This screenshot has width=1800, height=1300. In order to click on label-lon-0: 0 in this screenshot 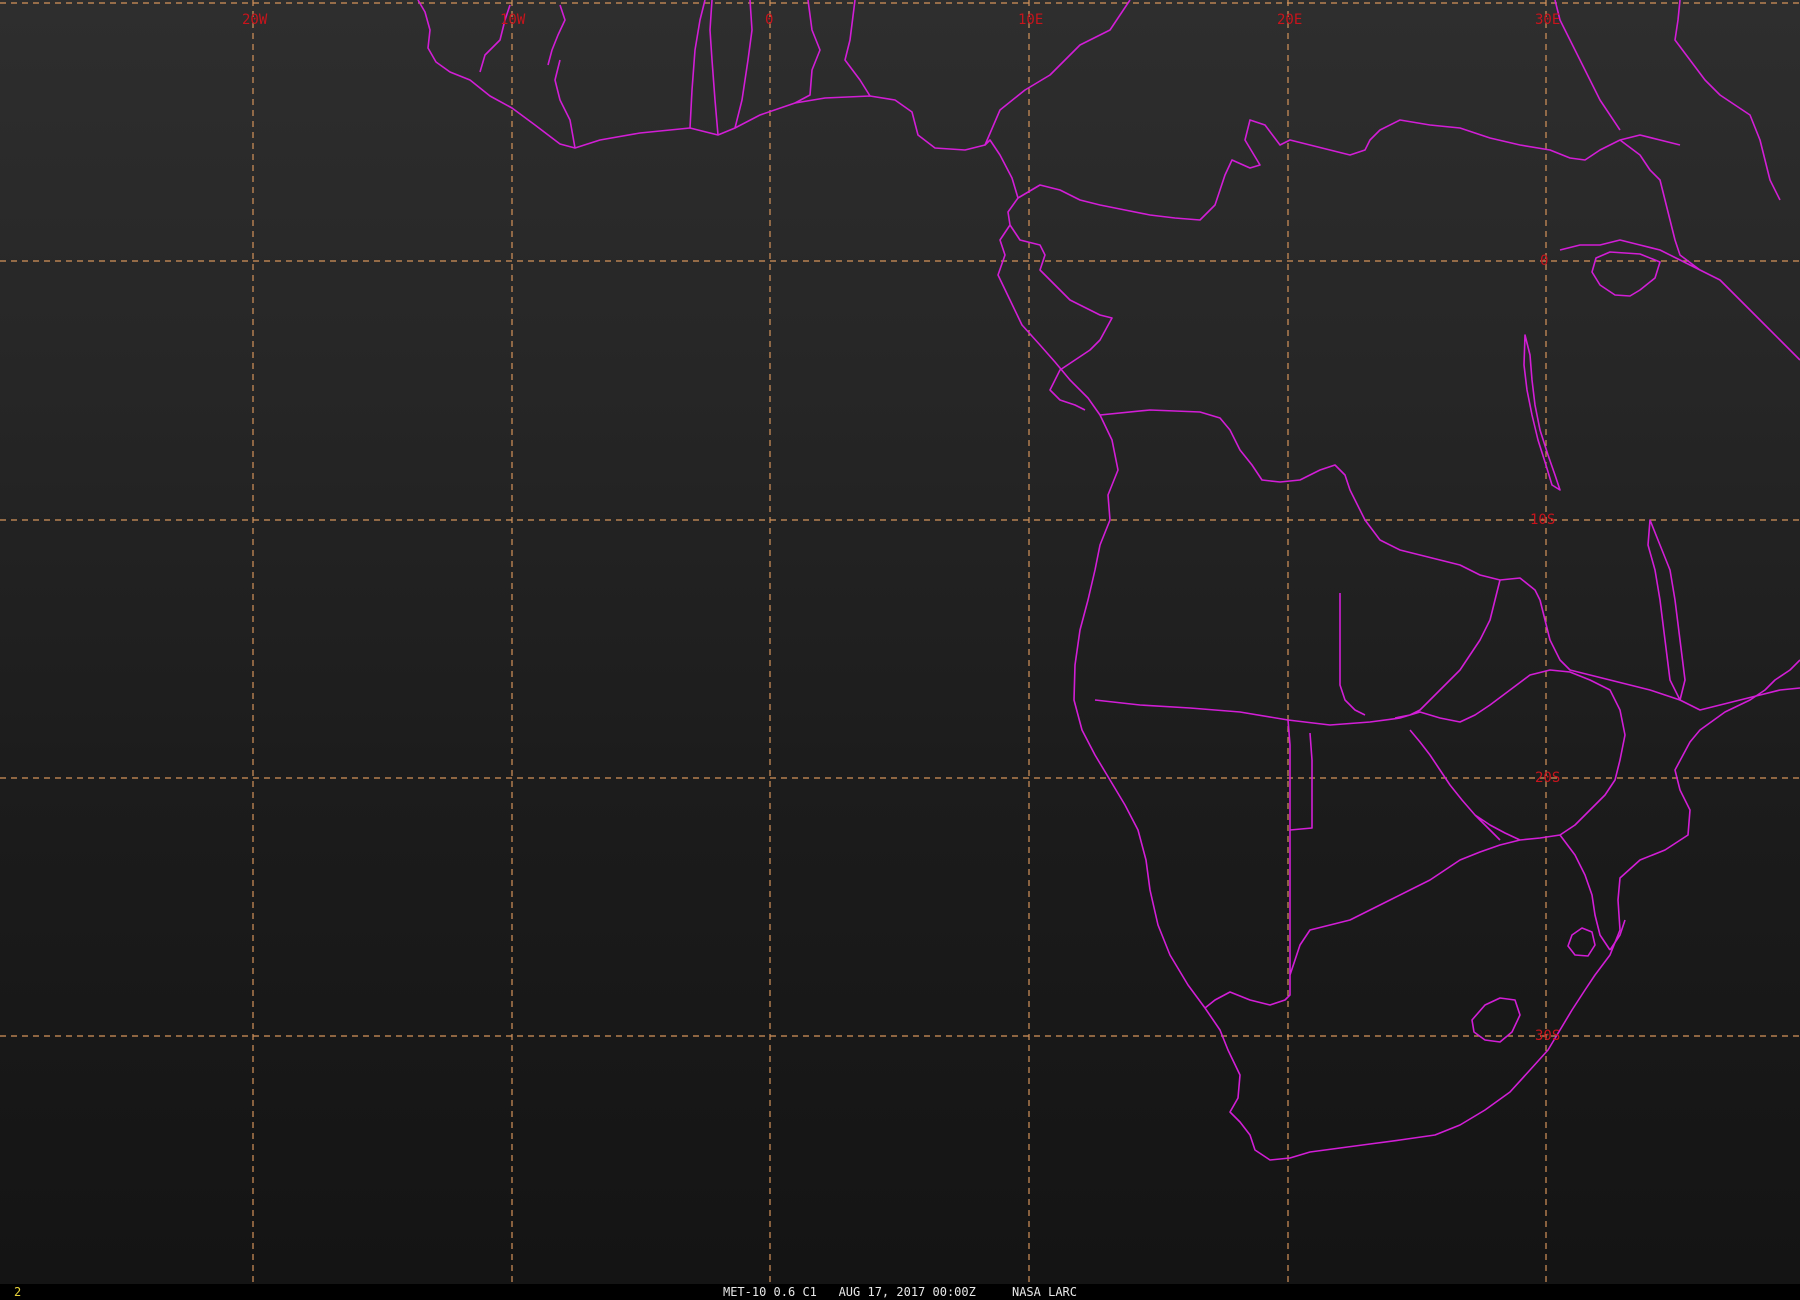, I will do `click(769, 20)`.